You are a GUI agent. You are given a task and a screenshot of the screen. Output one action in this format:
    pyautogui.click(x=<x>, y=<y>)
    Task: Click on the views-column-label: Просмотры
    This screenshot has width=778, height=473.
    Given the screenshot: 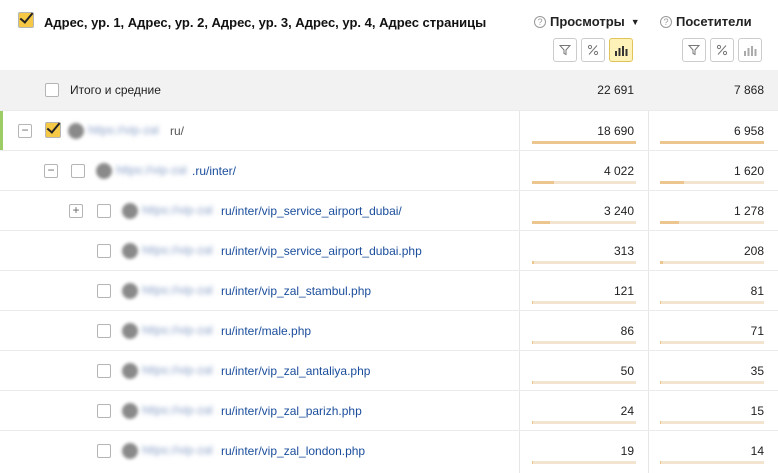 What is the action you would take?
    pyautogui.click(x=587, y=21)
    